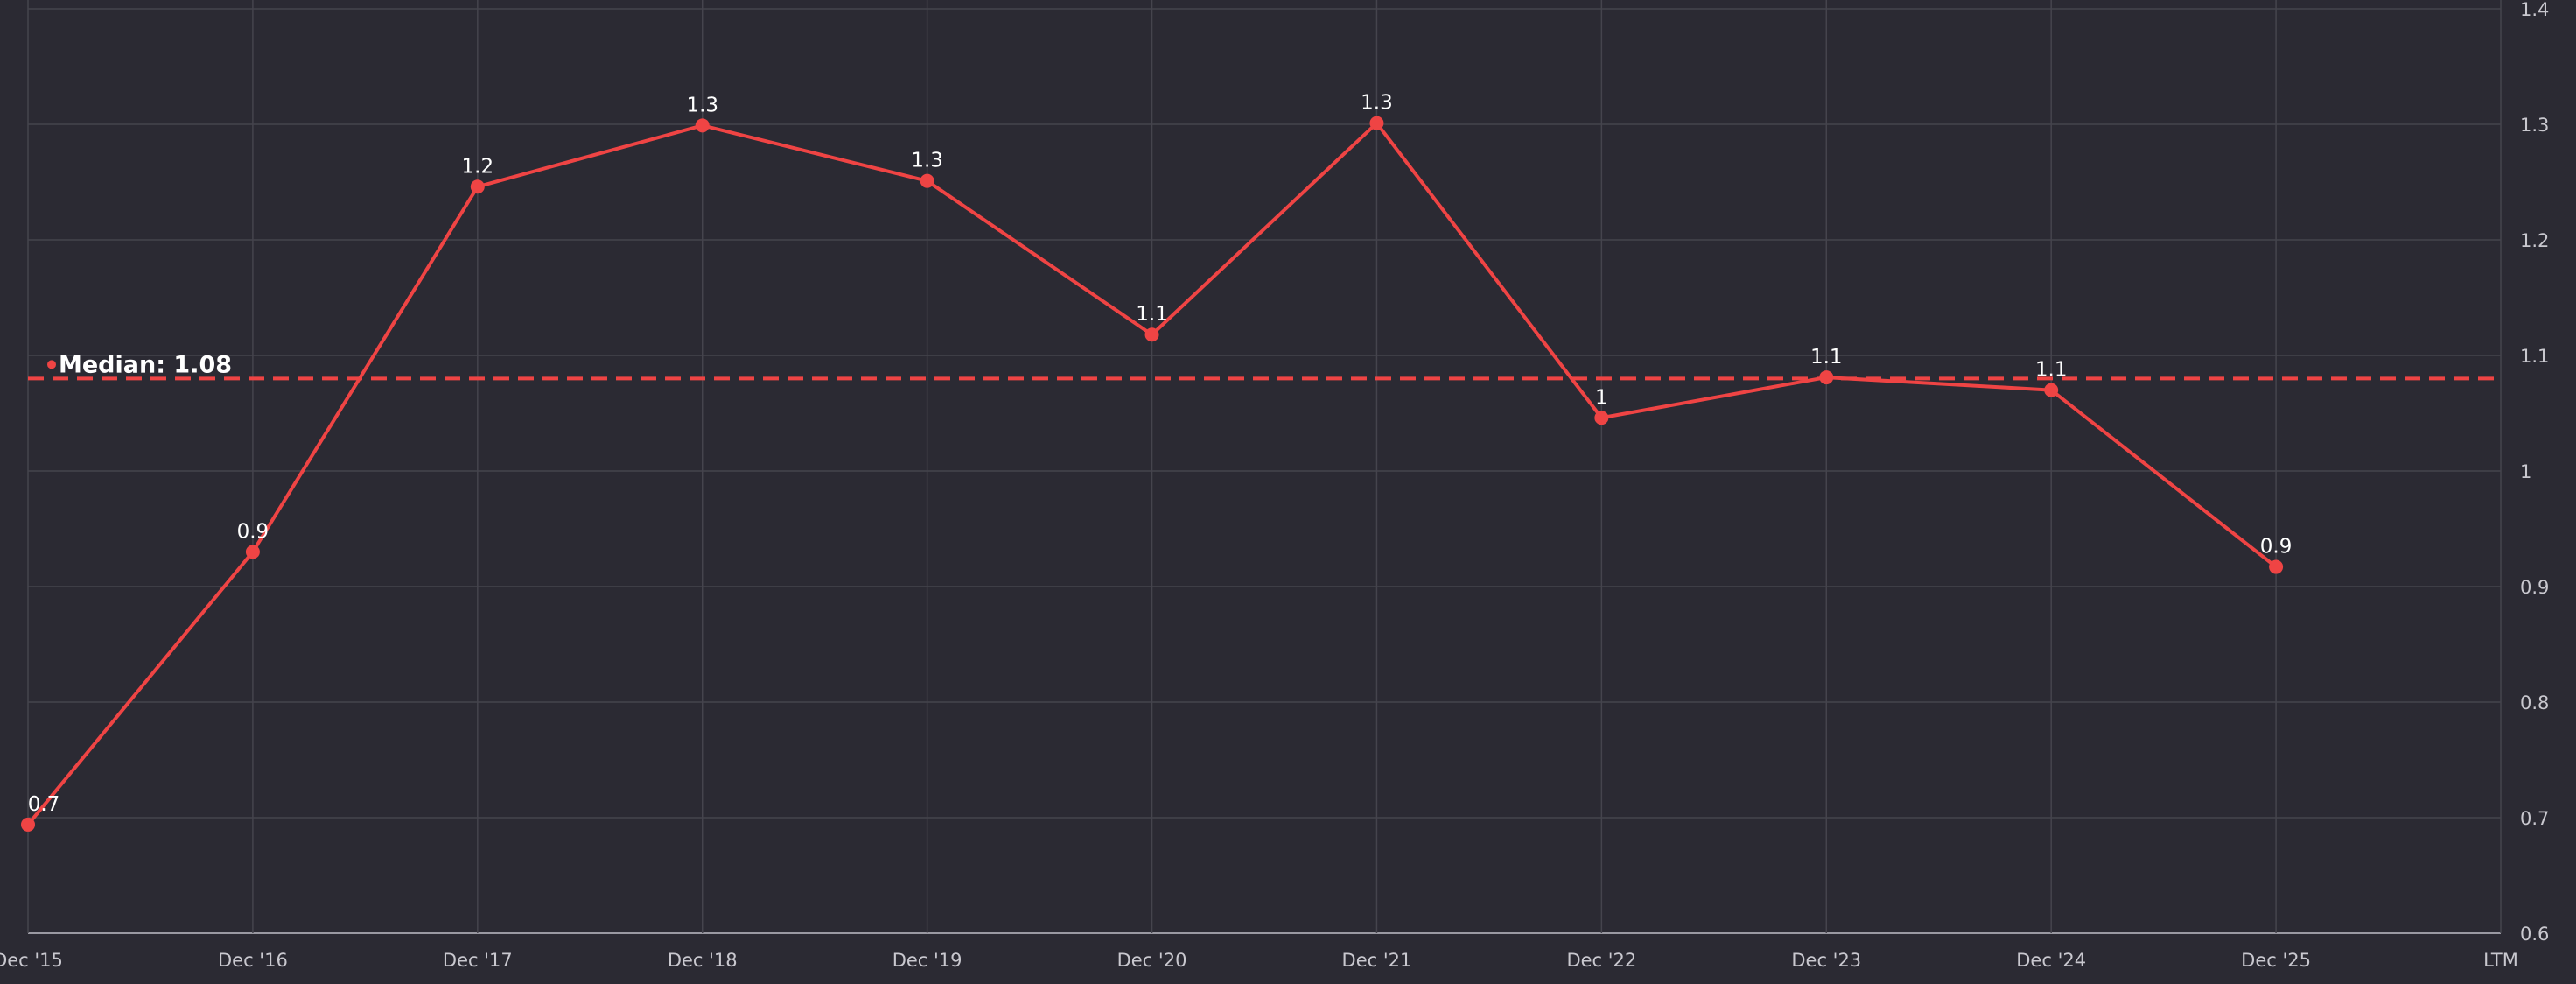 The height and width of the screenshot is (984, 2576). What do you see at coordinates (145, 364) in the screenshot?
I see `median-label: Median: 1.08` at bounding box center [145, 364].